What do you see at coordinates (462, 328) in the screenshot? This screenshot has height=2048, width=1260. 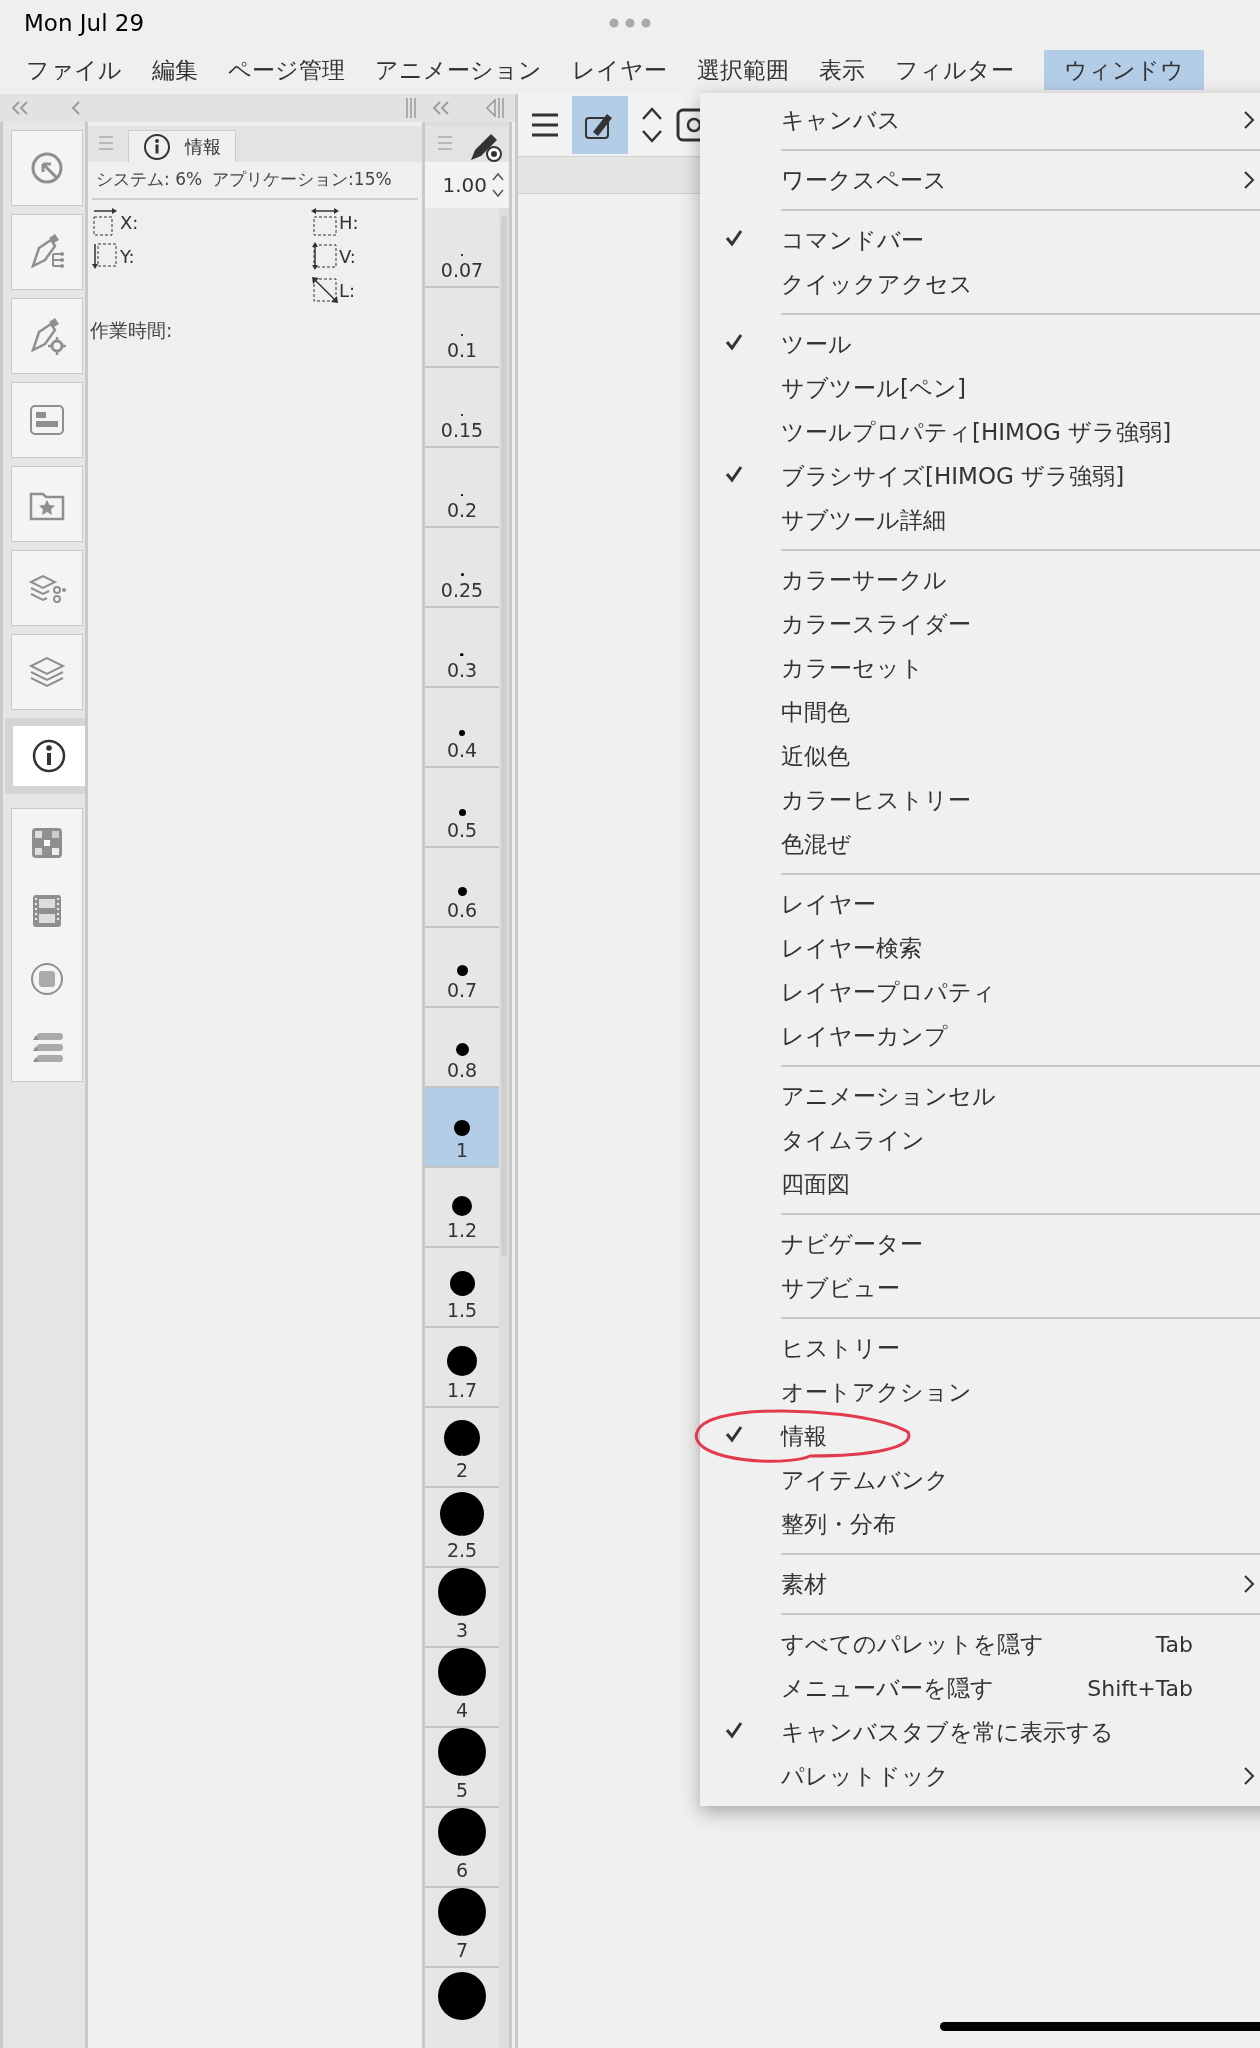 I see `brush-size-option: 0.1` at bounding box center [462, 328].